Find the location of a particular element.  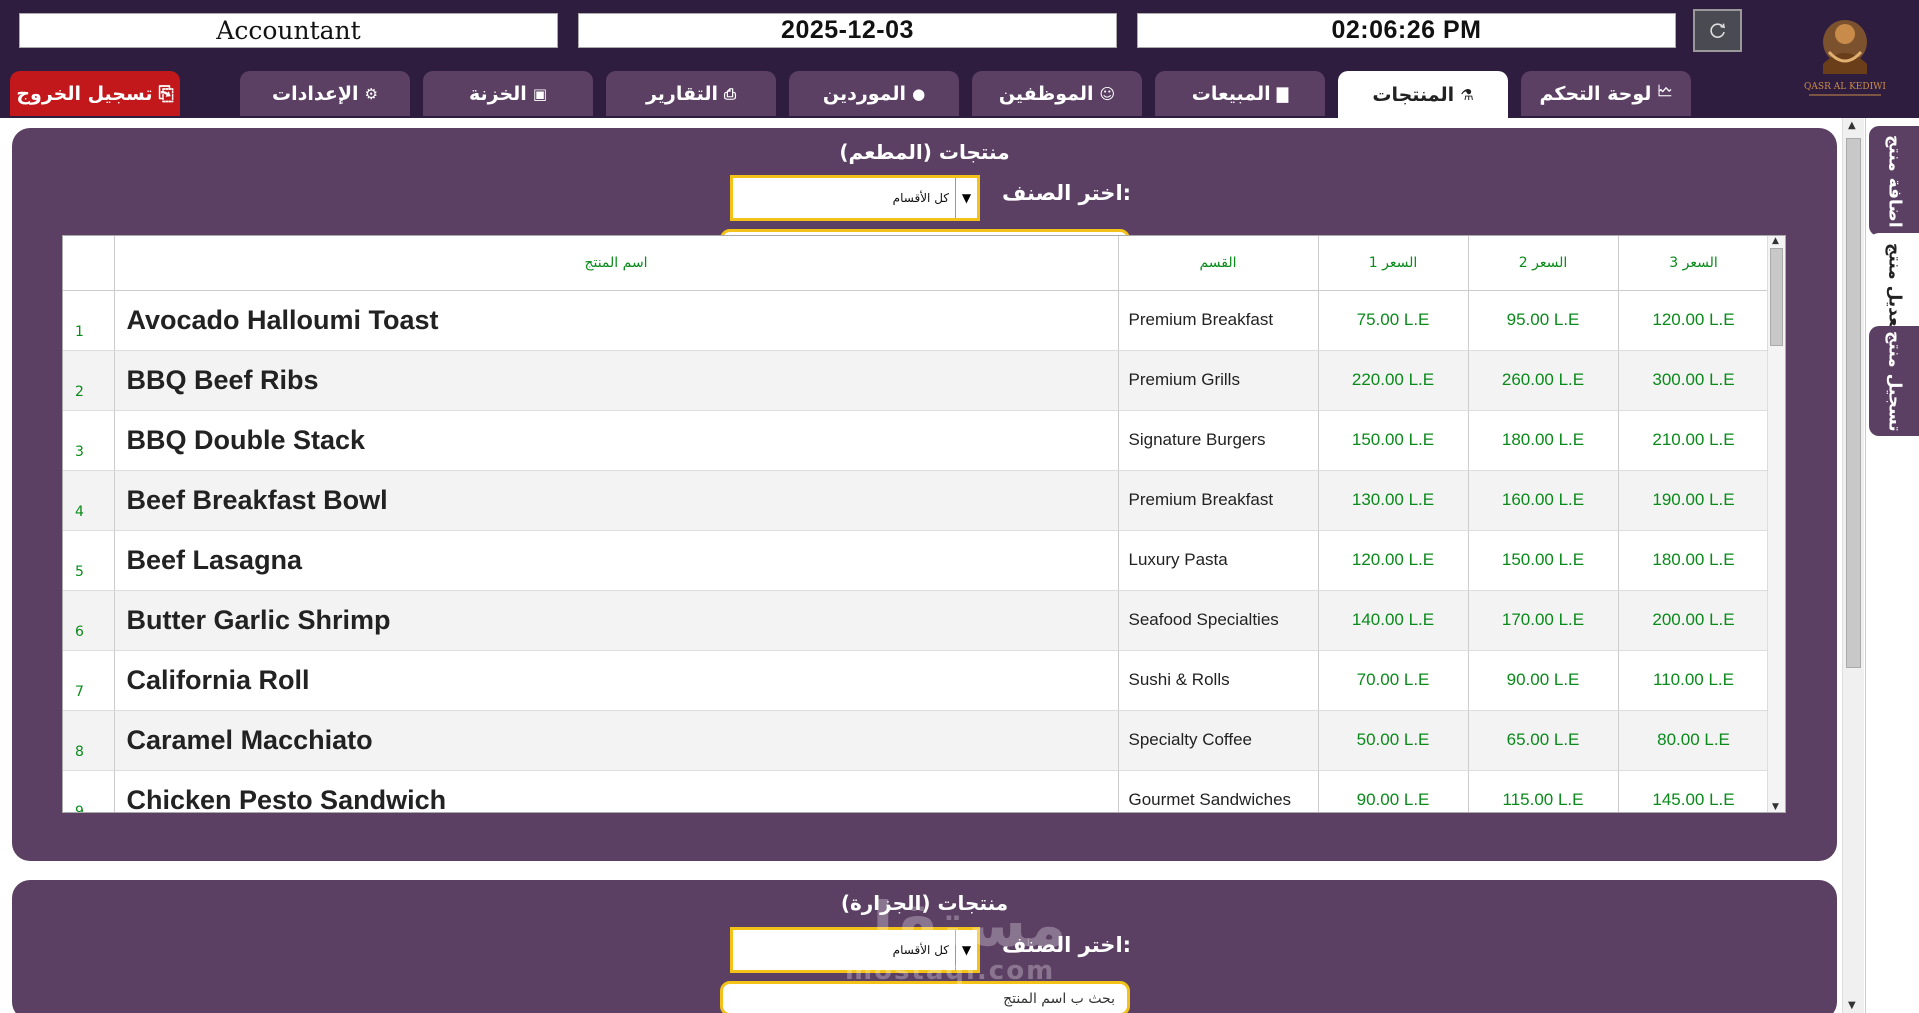

refresh-icon is located at coordinates (1717, 30).